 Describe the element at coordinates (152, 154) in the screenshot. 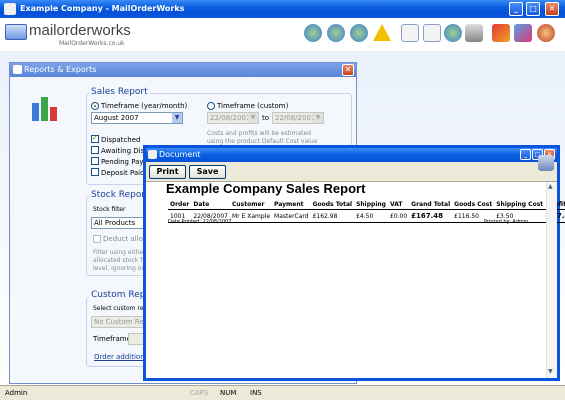

I see `document-window-icon` at that location.